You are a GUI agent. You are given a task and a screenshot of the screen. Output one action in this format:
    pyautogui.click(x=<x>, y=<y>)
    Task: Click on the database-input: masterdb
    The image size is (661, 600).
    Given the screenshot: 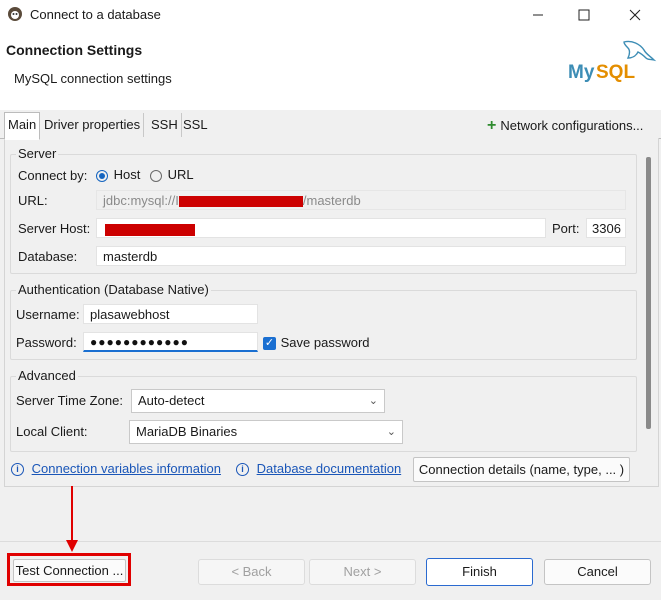 What is the action you would take?
    pyautogui.click(x=361, y=256)
    